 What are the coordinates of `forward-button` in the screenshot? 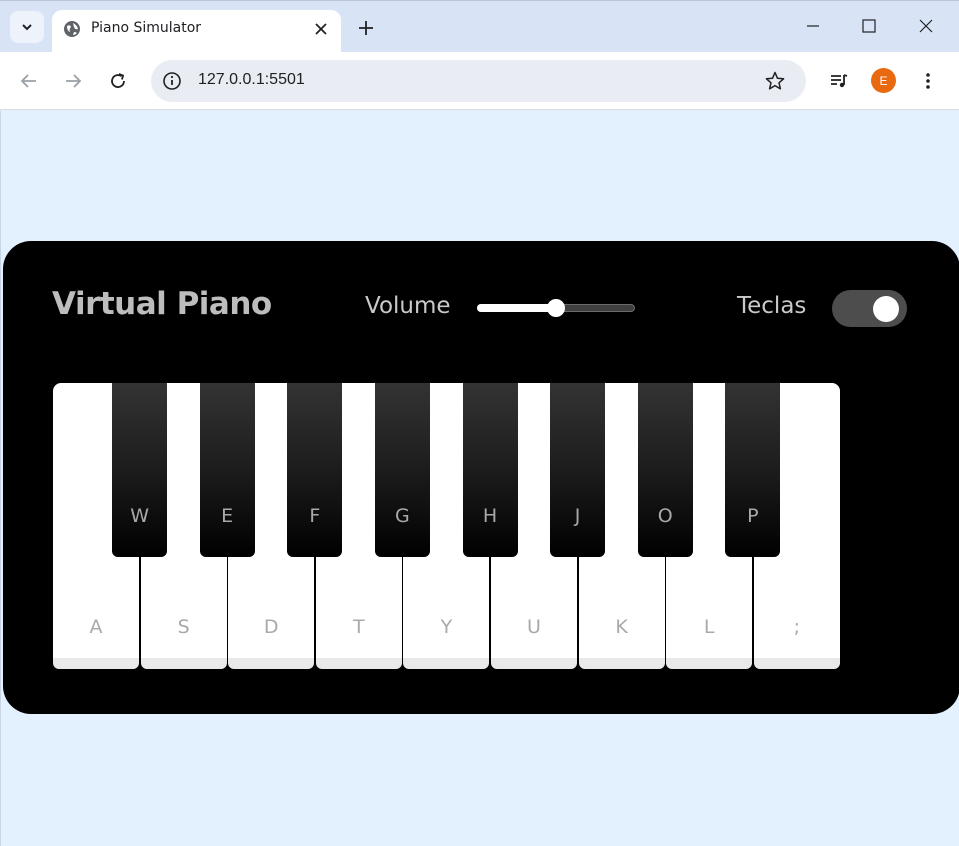 It's located at (73, 81).